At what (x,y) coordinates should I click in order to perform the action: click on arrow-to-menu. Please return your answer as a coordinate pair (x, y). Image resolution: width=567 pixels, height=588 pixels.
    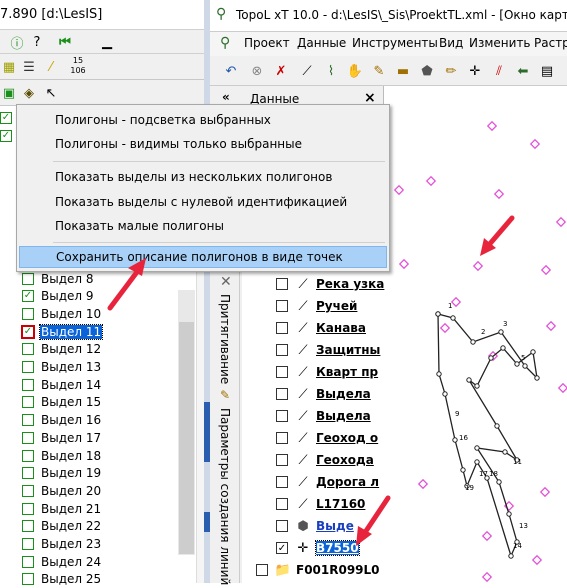
    Looking at the image, I should click on (126, 284).